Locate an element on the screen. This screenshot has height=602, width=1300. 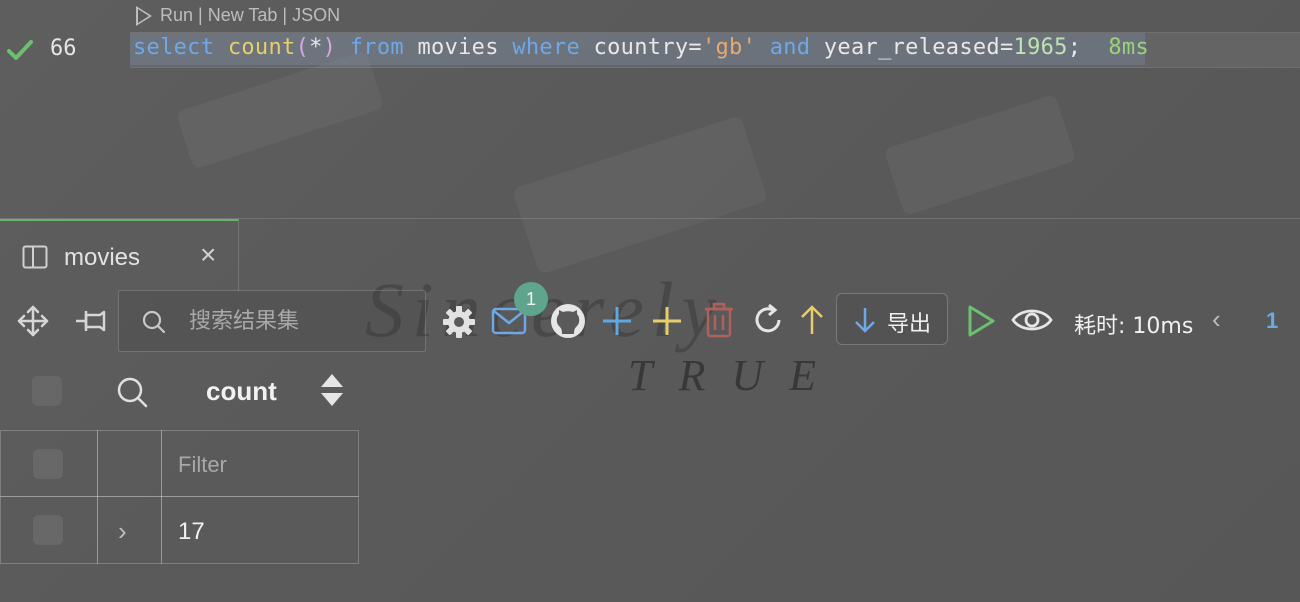
sort-icon is located at coordinates (332, 390).